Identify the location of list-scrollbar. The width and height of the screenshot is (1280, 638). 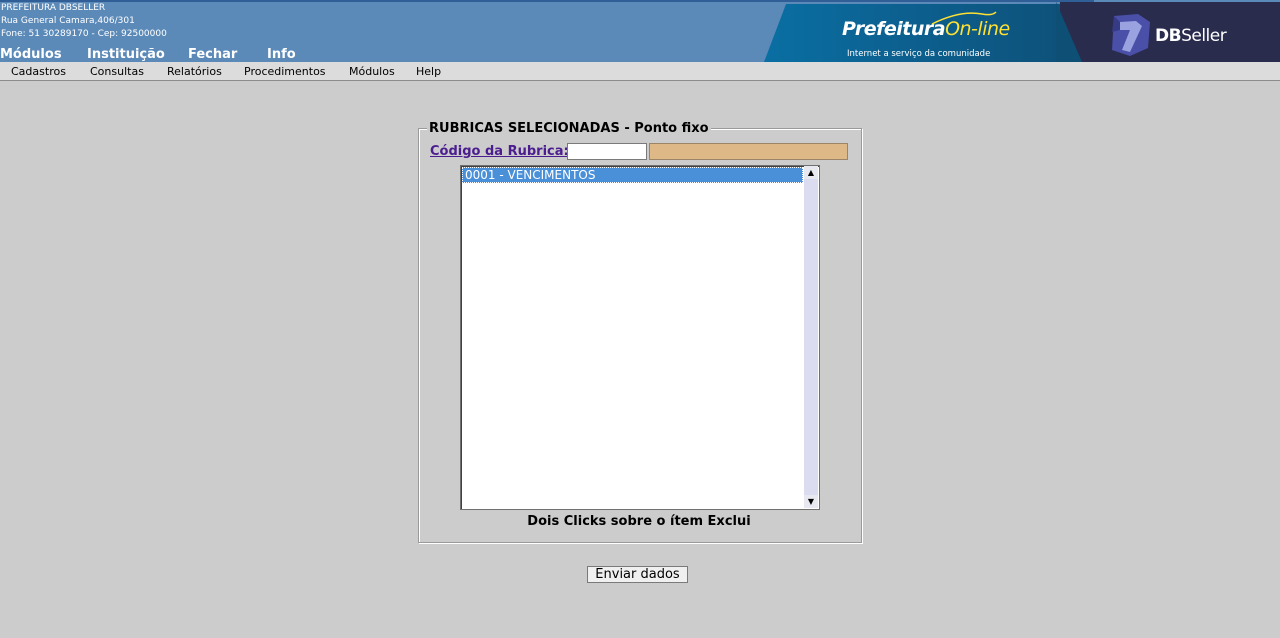
(811, 337).